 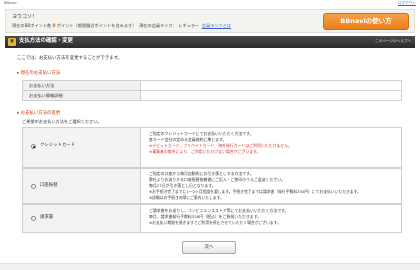 What do you see at coordinates (25, 17) in the screenshot?
I see `greeting: ヨウコソ！` at bounding box center [25, 17].